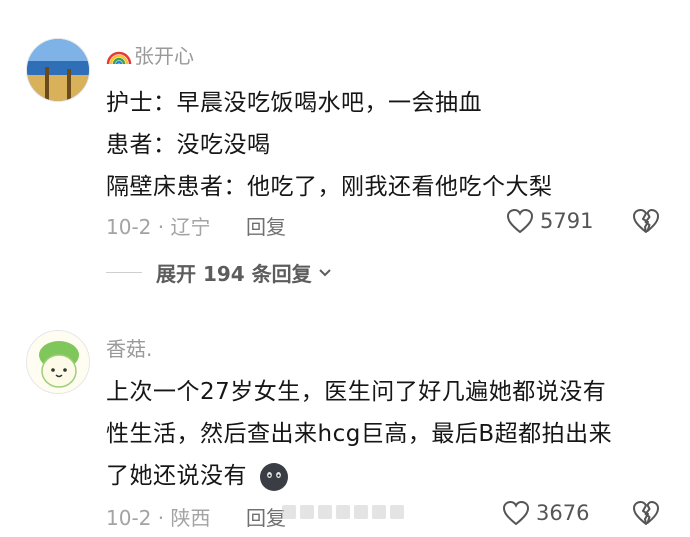 This screenshot has width=690, height=537. Describe the element at coordinates (176, 476) in the screenshot. I see `comment-text-segment: 了她还说没有` at that location.